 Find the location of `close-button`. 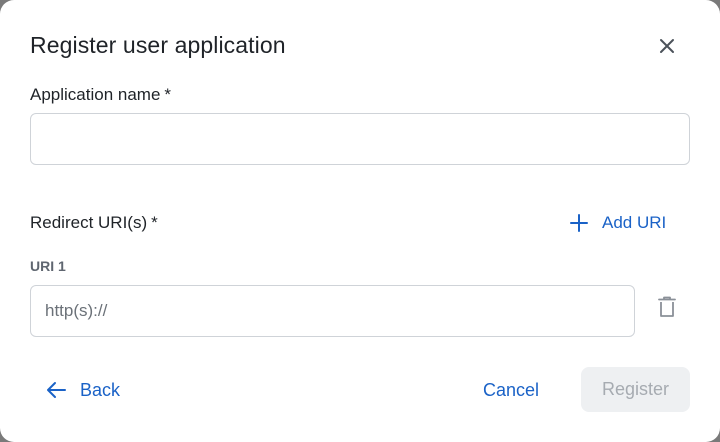

close-button is located at coordinates (667, 46).